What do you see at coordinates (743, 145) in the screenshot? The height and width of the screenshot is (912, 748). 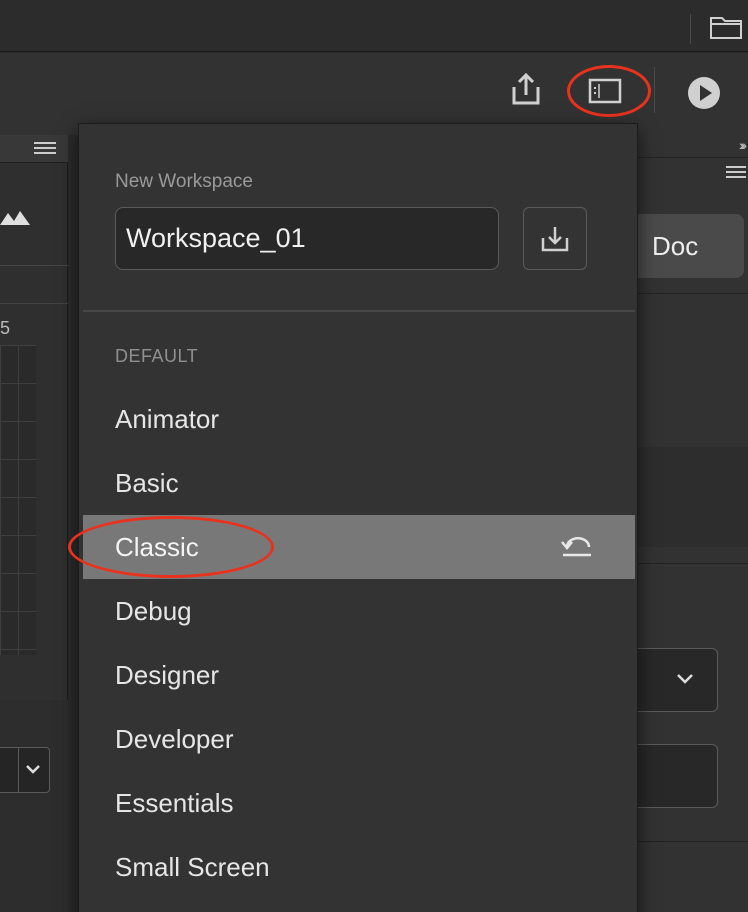 I see `collapse-panel-icon: ›››` at bounding box center [743, 145].